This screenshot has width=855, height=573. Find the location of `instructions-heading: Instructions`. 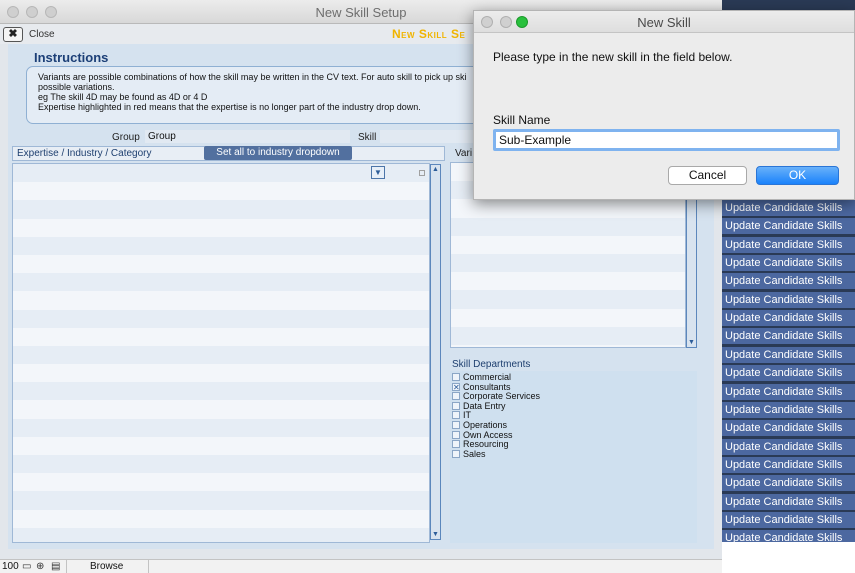

instructions-heading: Instructions is located at coordinates (71, 57).